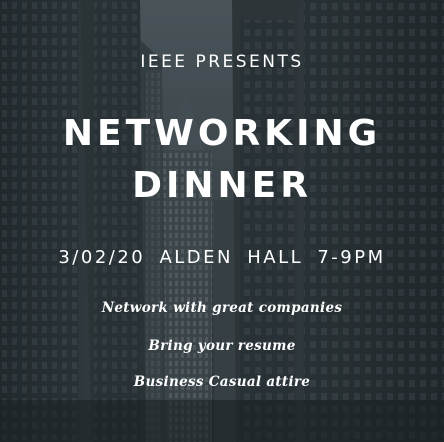 This screenshot has width=444, height=442. Describe the element at coordinates (222, 257) in the screenshot. I see `event-details: 3/02/20 ALDEN HALL 7-9PM` at that location.